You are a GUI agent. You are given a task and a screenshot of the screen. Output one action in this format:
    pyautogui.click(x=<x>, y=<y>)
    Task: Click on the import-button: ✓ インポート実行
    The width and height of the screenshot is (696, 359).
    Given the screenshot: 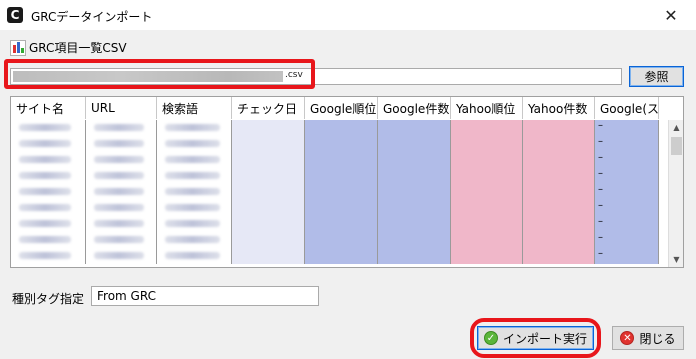 What is the action you would take?
    pyautogui.click(x=535, y=338)
    